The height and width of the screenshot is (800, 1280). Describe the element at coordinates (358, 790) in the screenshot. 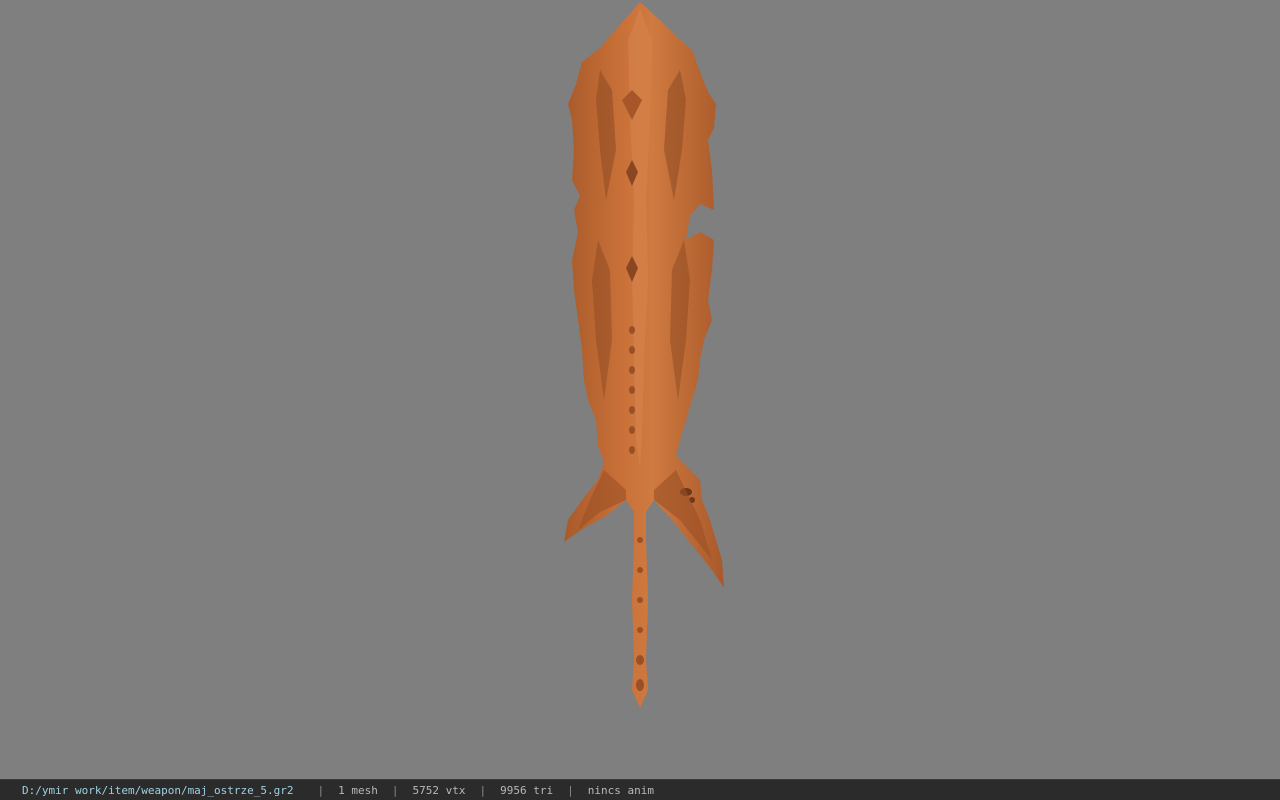

I see `mesh-count: 1 mesh` at that location.